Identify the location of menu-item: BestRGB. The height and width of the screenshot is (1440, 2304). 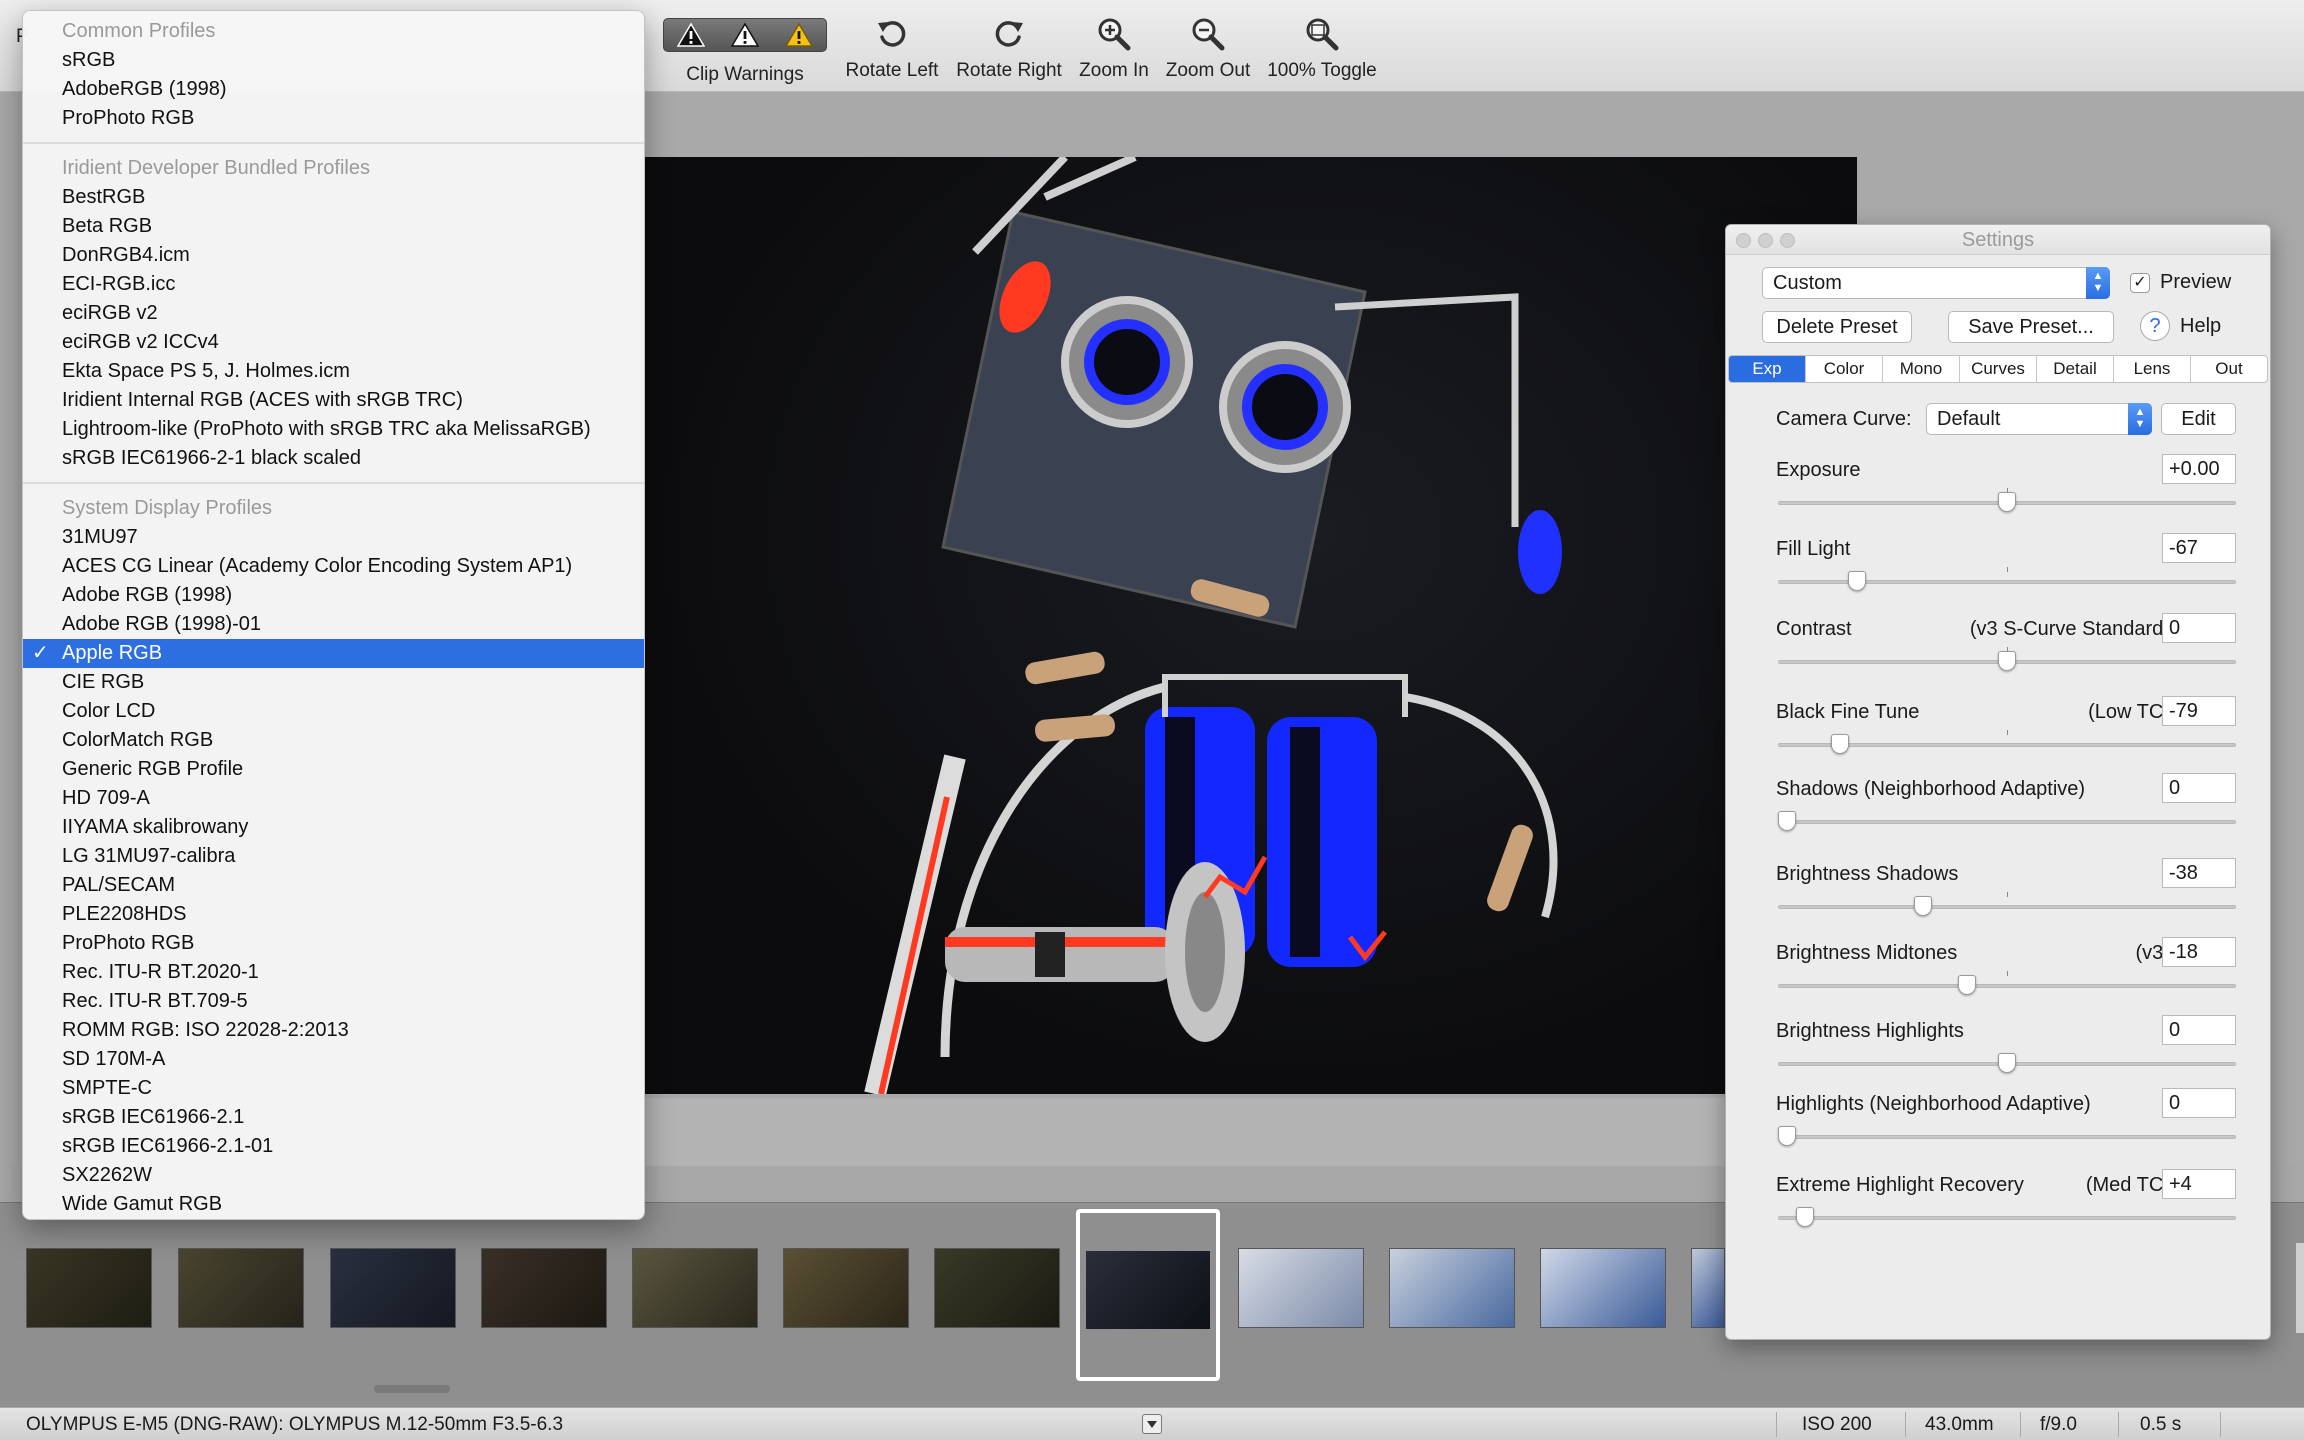
(333, 197).